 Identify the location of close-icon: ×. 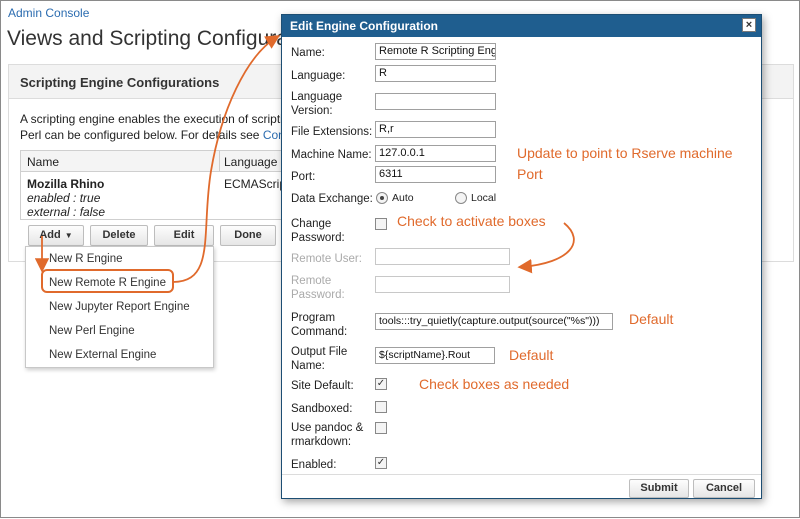
(749, 25).